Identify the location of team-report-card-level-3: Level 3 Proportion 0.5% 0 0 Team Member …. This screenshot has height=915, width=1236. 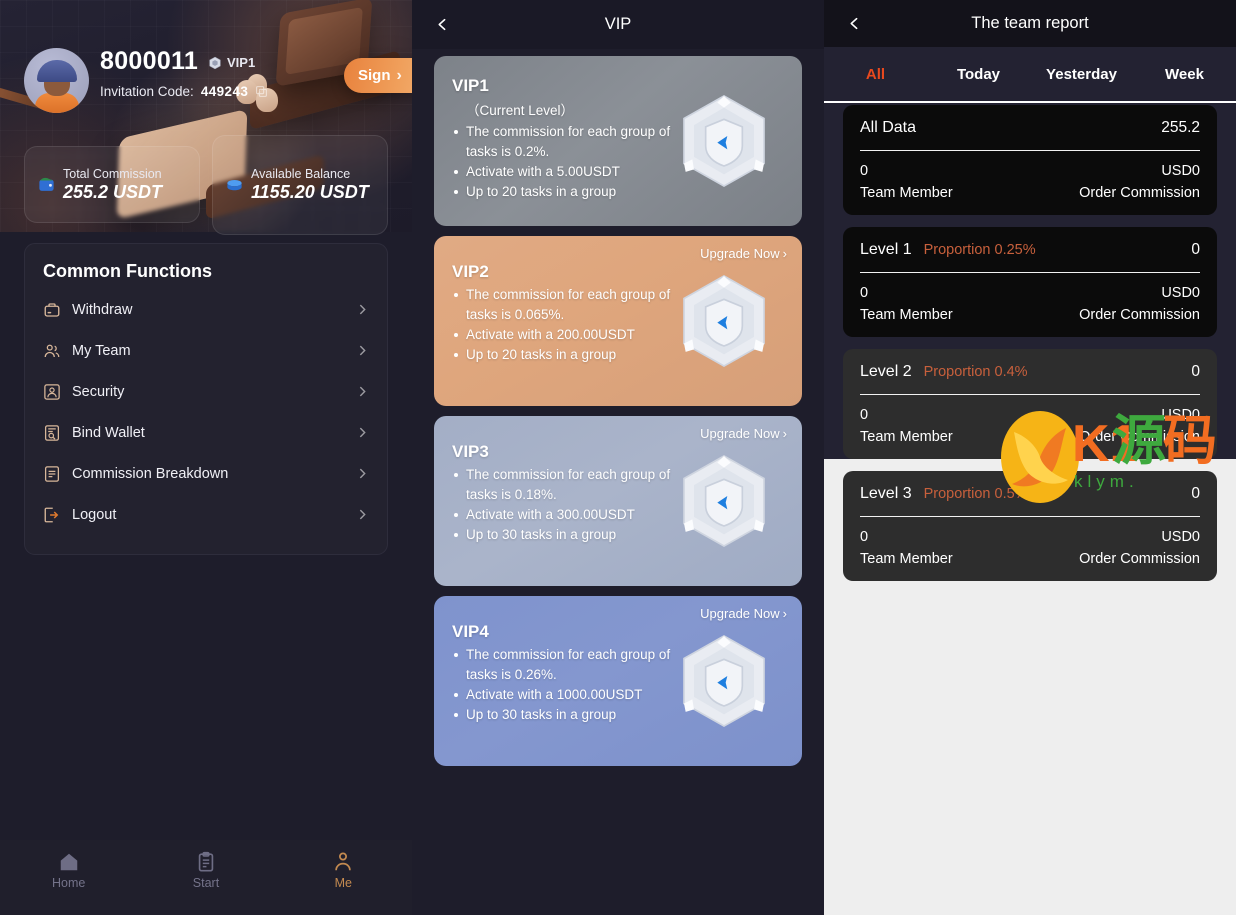
(1030, 526).